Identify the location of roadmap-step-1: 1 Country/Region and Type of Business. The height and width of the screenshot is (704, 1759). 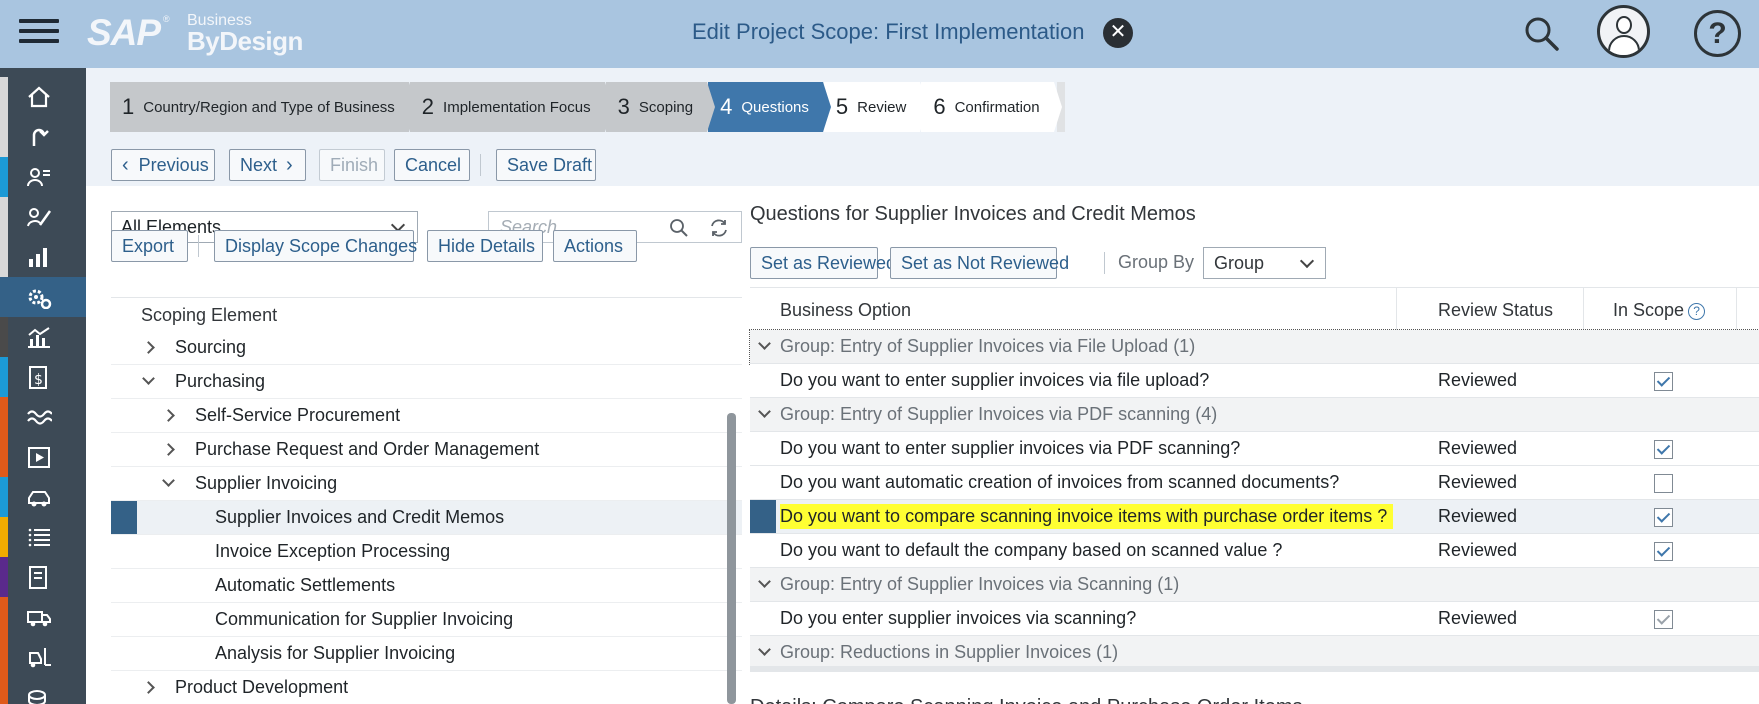
(263, 107).